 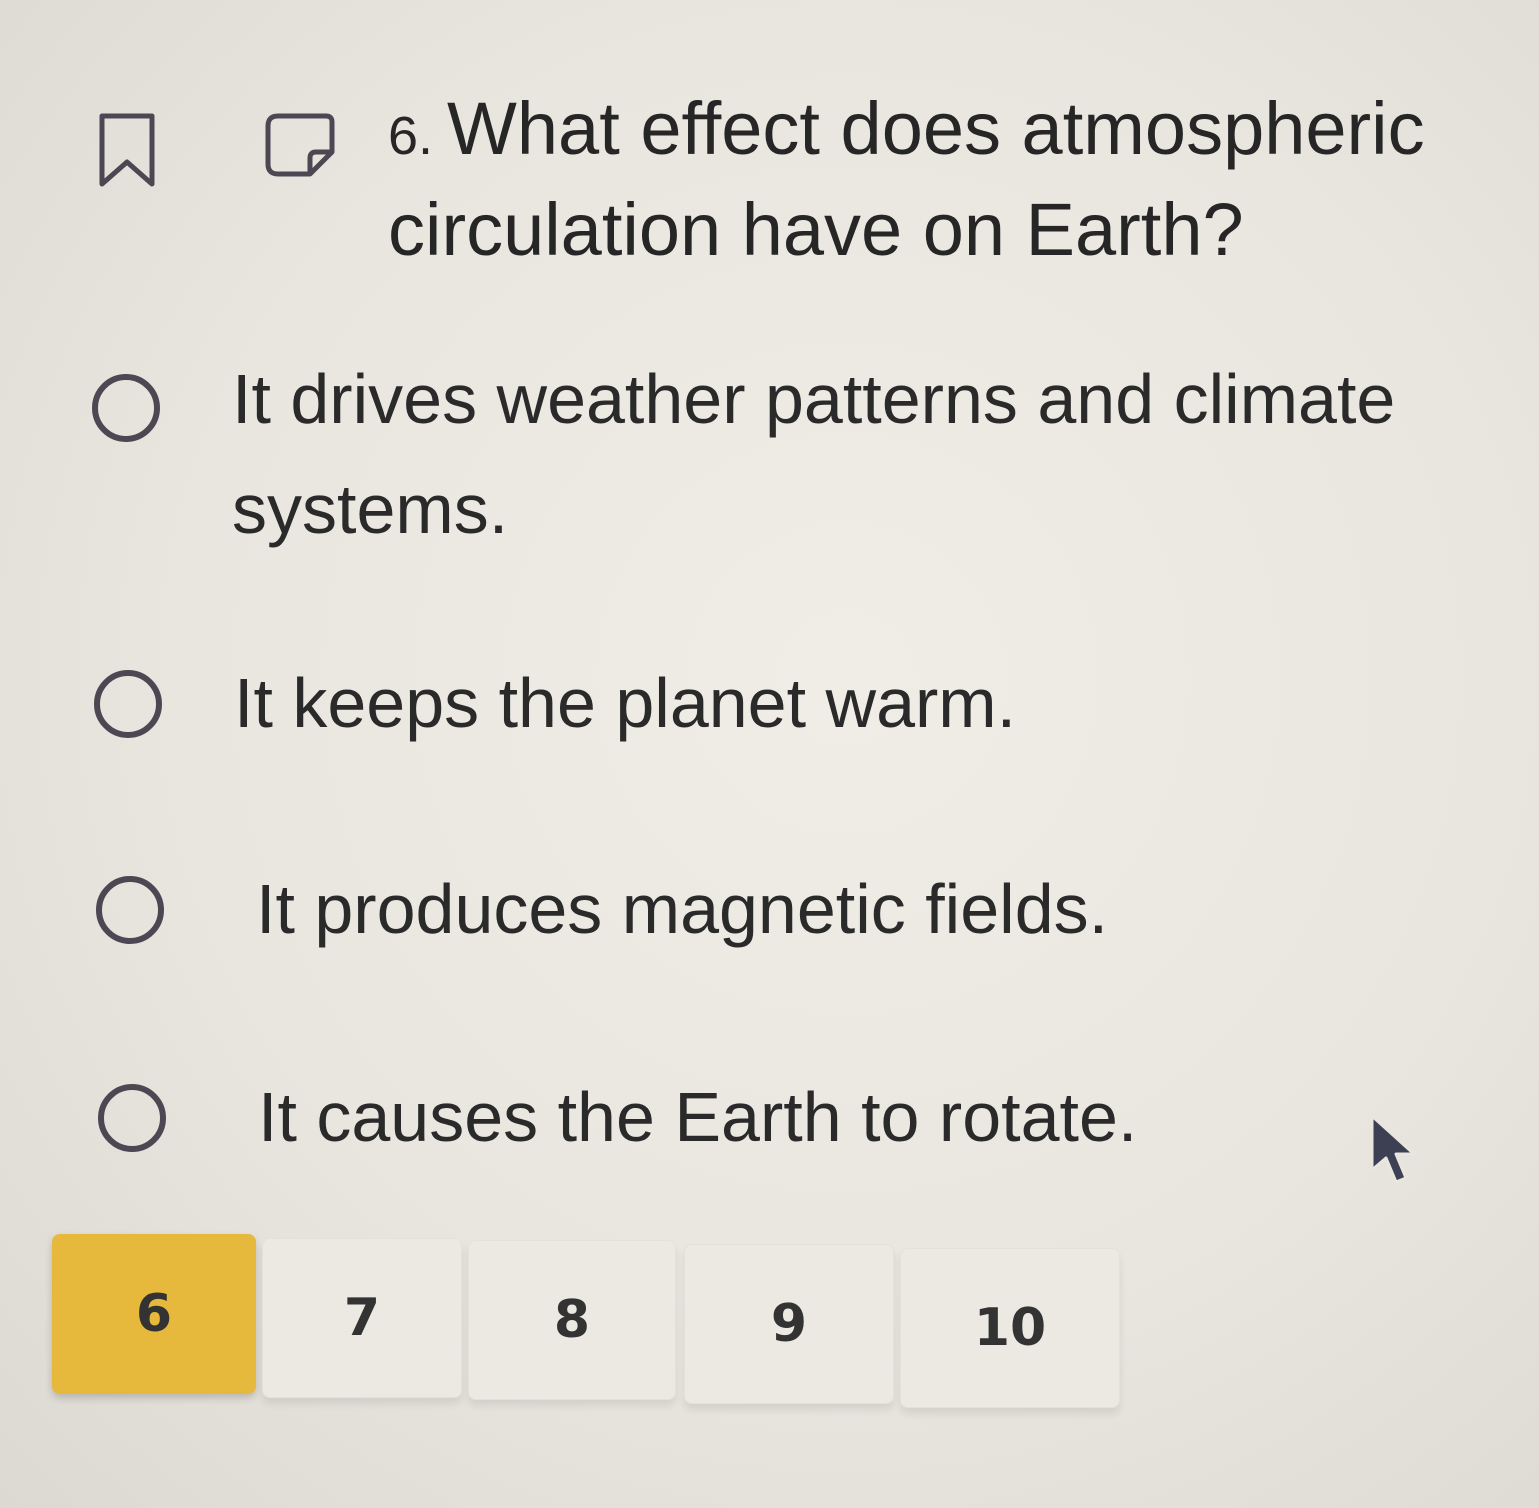 I want to click on question-number: 6., so click(x=411, y=136).